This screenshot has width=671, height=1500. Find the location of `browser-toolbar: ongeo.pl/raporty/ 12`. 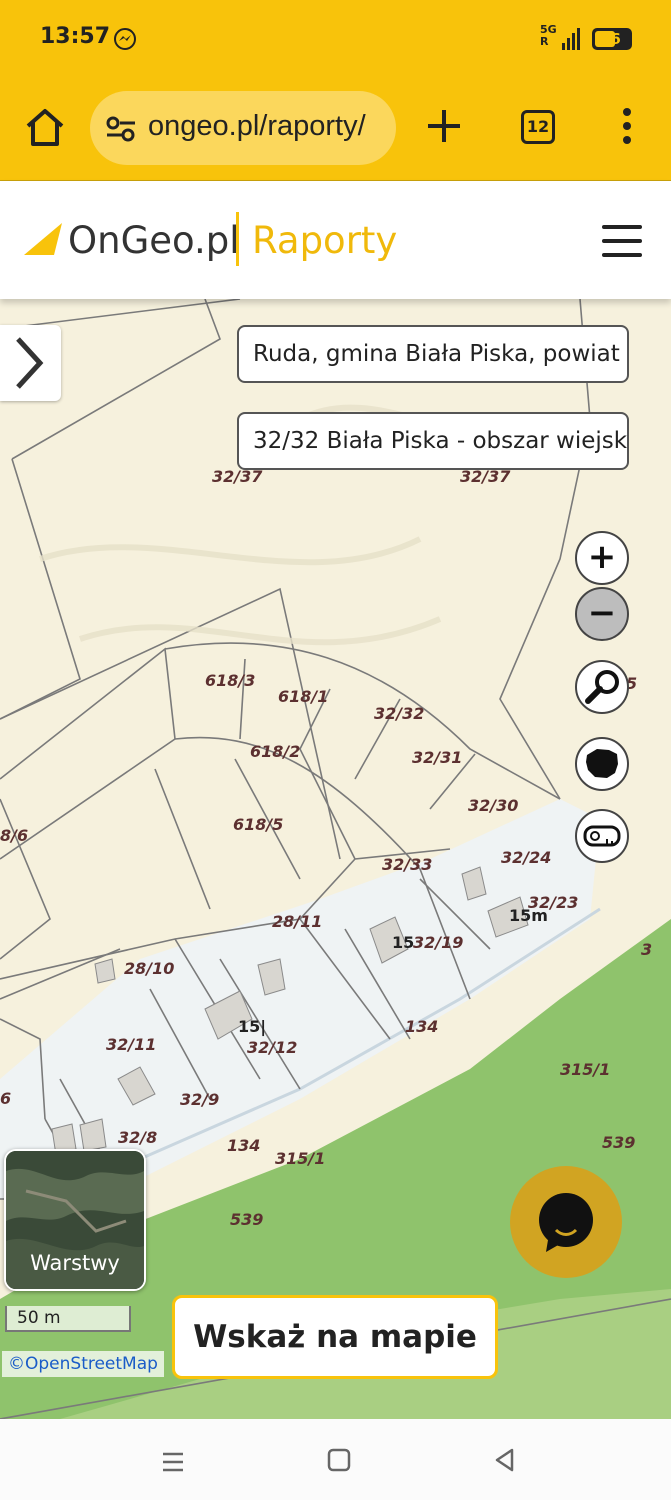

browser-toolbar: ongeo.pl/raporty/ 12 is located at coordinates (335, 128).